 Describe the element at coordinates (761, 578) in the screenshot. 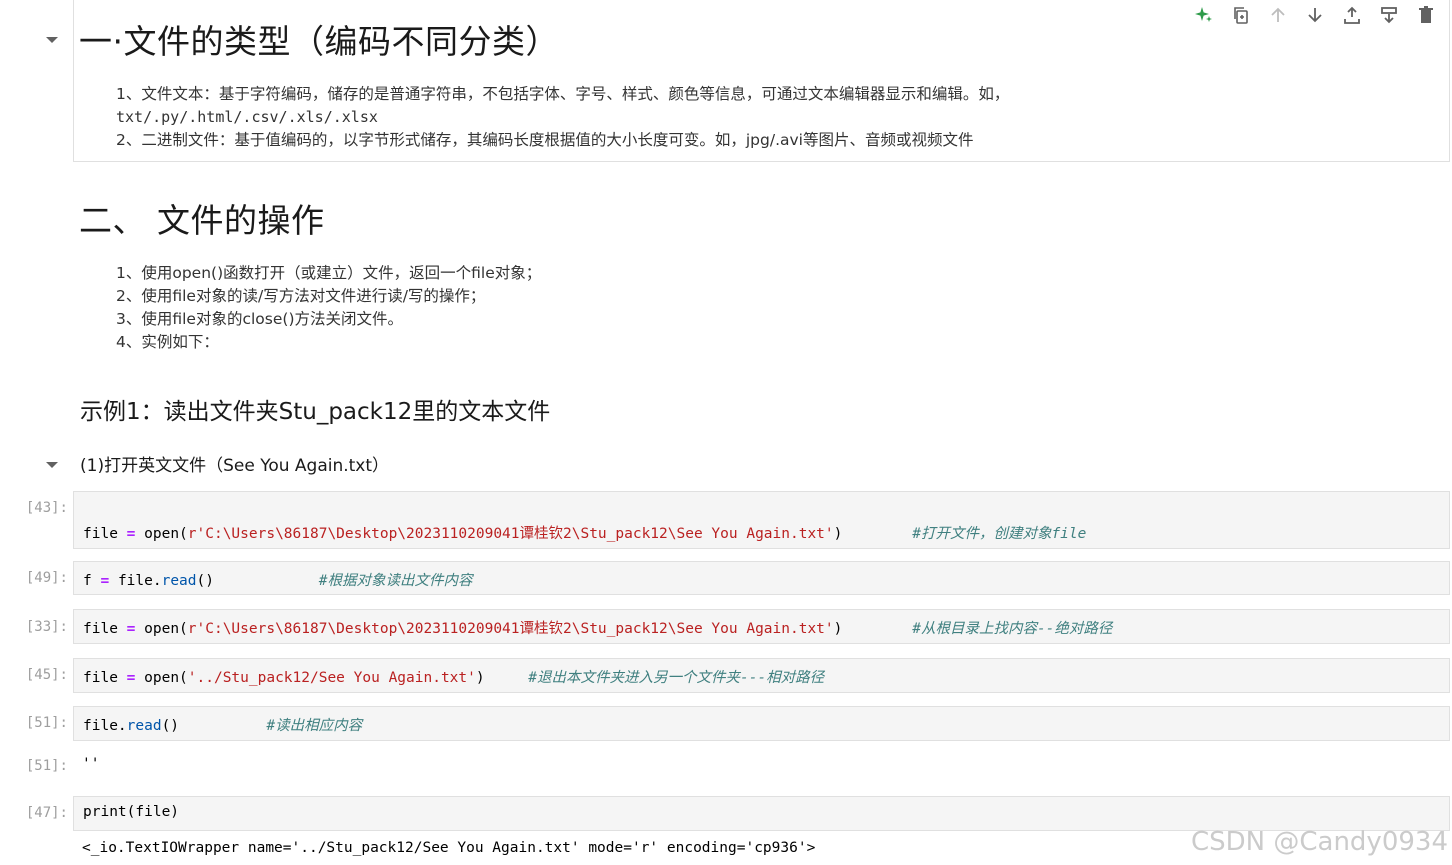

I see `code-cell: f = file.read() #根据对象读出文件内容` at that location.